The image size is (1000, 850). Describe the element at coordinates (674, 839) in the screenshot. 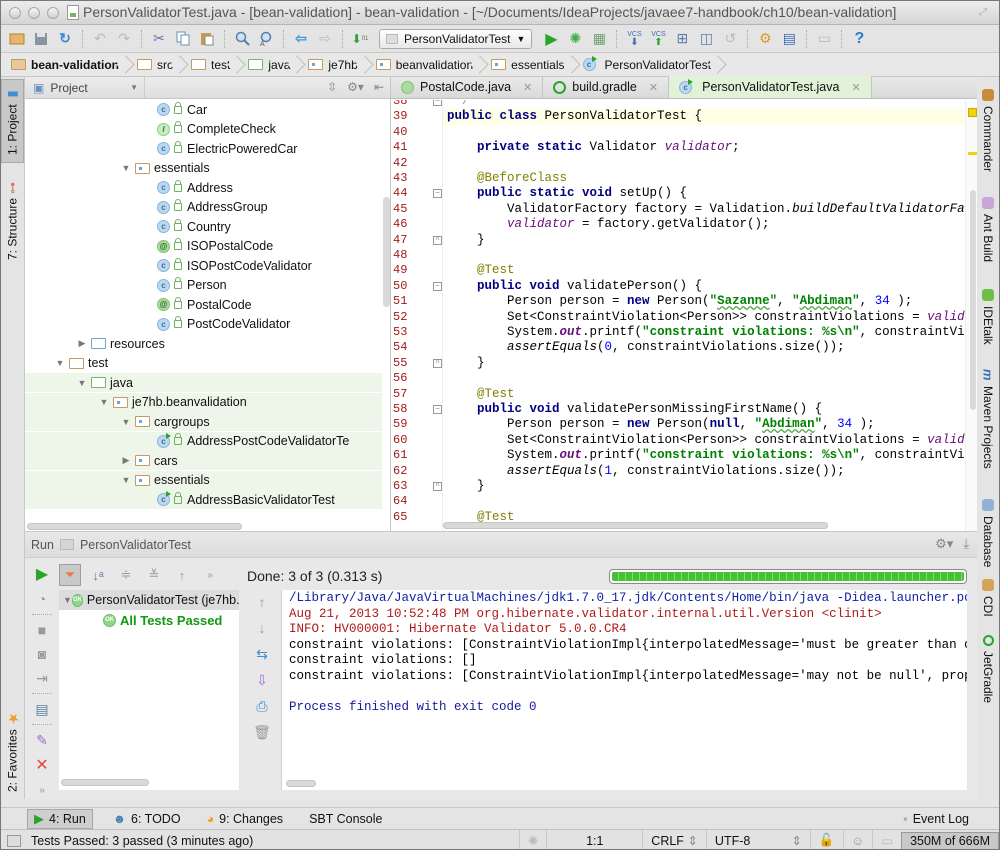

I see `line-separator-select: CRLF ⇕` at that location.